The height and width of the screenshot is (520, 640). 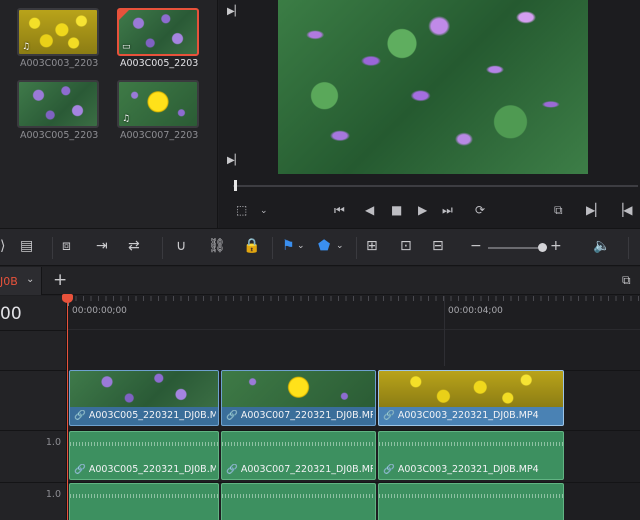 I want to click on video-track-1-header, so click(x=33, y=399).